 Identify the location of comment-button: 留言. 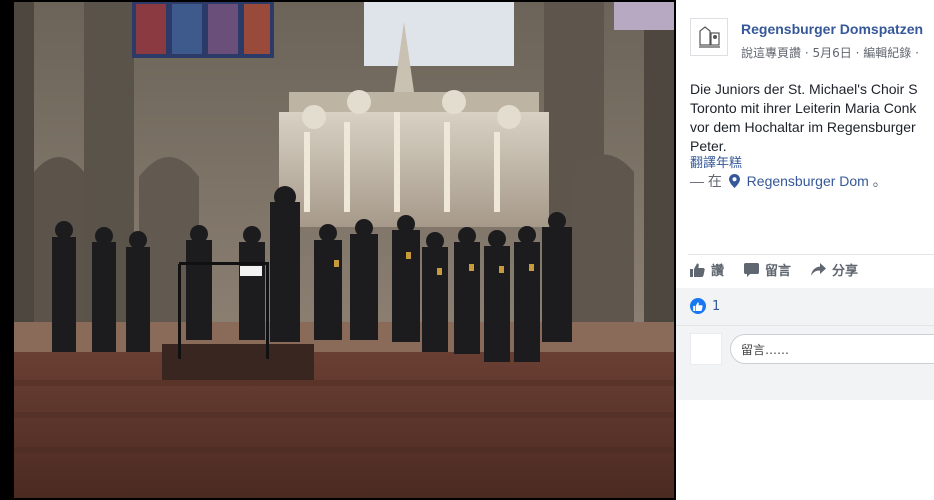
(767, 269).